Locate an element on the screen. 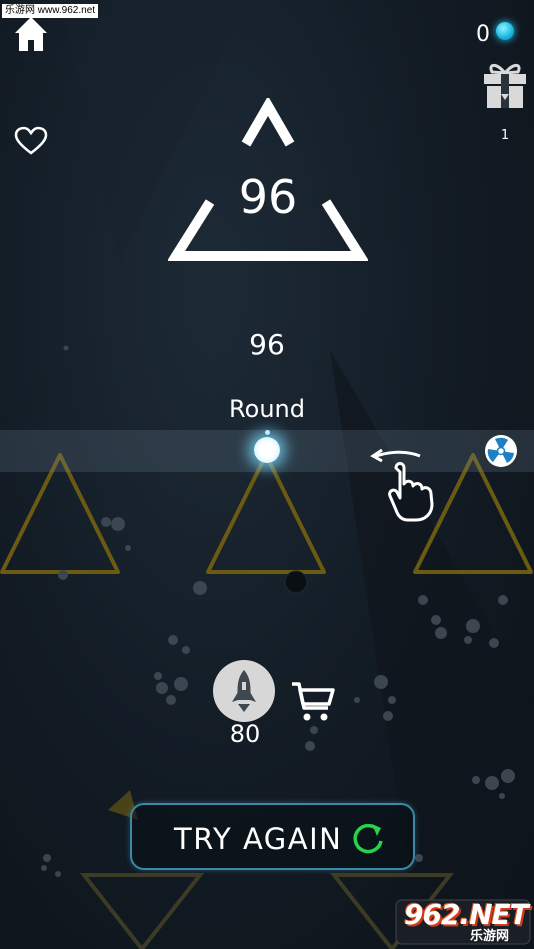 This screenshot has height=949, width=534. logo-score: 96 is located at coordinates (268, 197).